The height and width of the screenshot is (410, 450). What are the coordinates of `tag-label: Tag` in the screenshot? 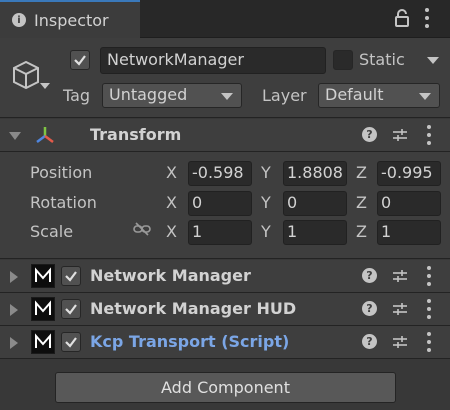 It's located at (77, 95).